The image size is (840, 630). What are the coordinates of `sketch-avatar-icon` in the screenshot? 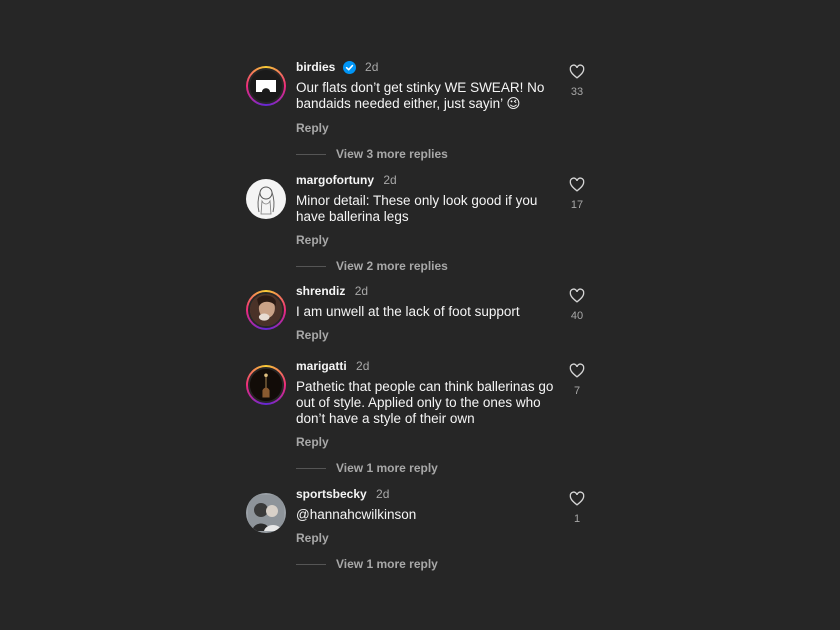 It's located at (266, 200).